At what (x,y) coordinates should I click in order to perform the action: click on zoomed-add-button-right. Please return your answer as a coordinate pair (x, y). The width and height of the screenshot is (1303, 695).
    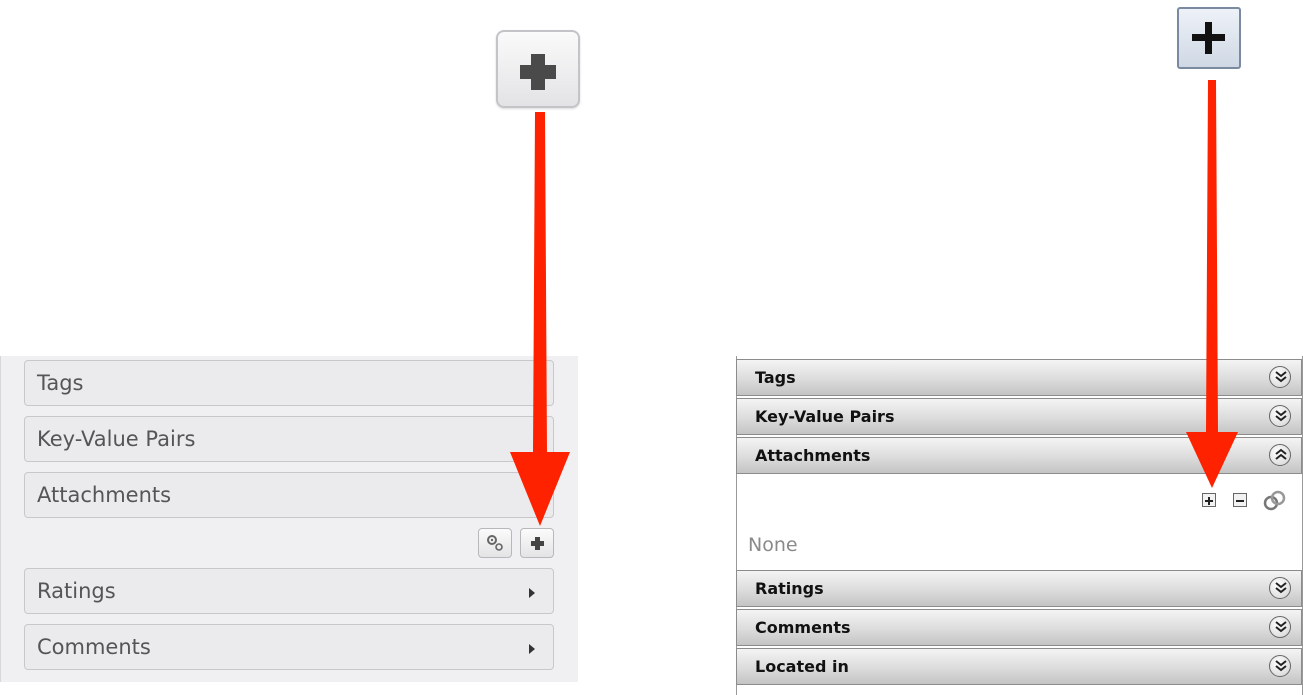
    Looking at the image, I should click on (1209, 38).